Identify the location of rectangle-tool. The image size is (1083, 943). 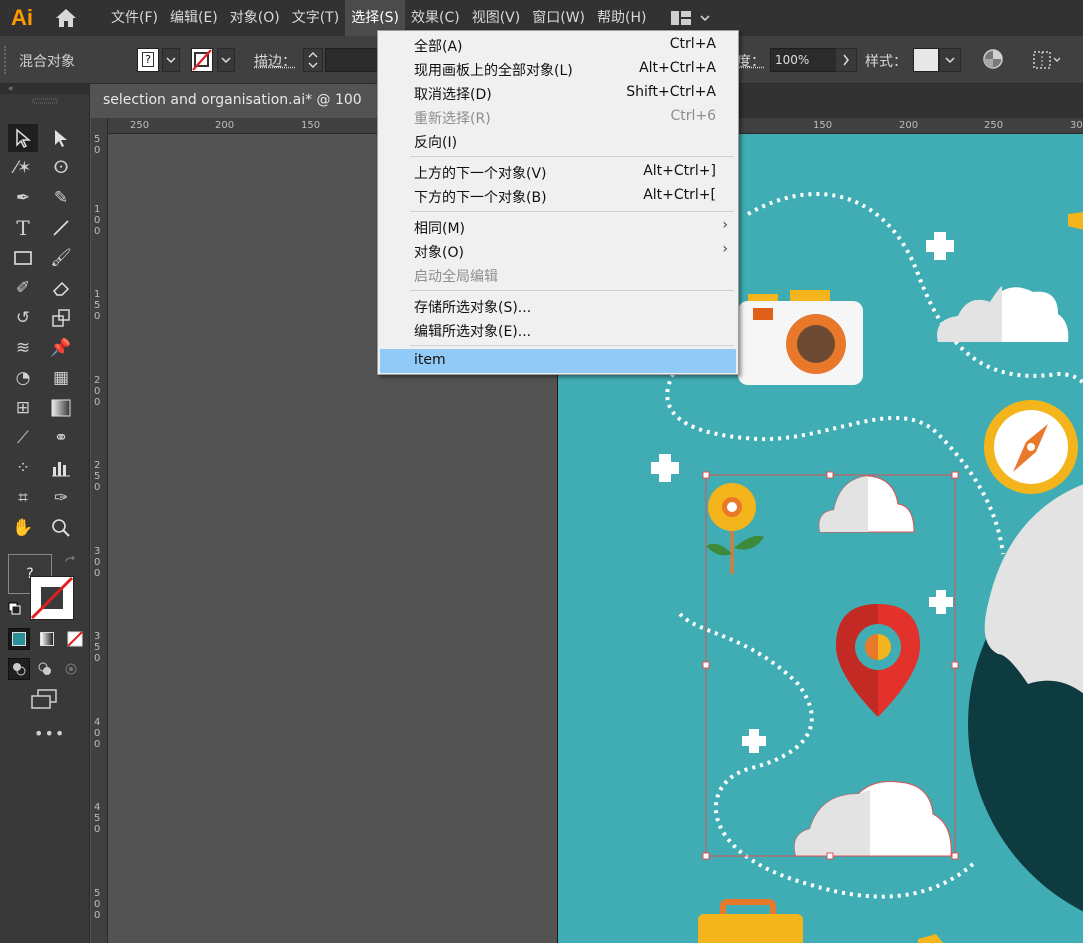
(23, 258).